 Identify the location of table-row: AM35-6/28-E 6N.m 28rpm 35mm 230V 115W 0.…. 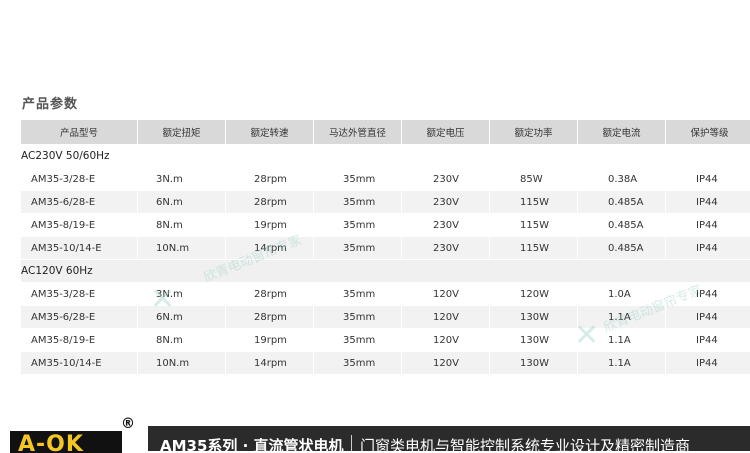
(385, 202).